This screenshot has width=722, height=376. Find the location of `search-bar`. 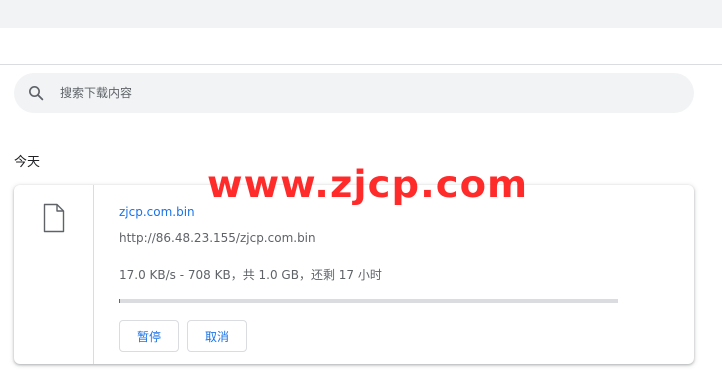

search-bar is located at coordinates (354, 93).